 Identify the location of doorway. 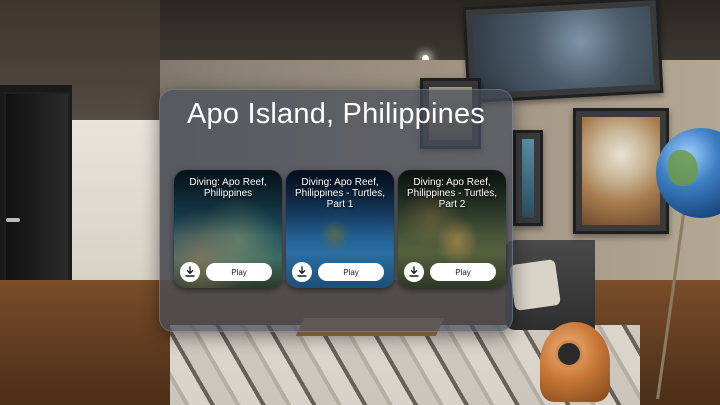
(115, 200).